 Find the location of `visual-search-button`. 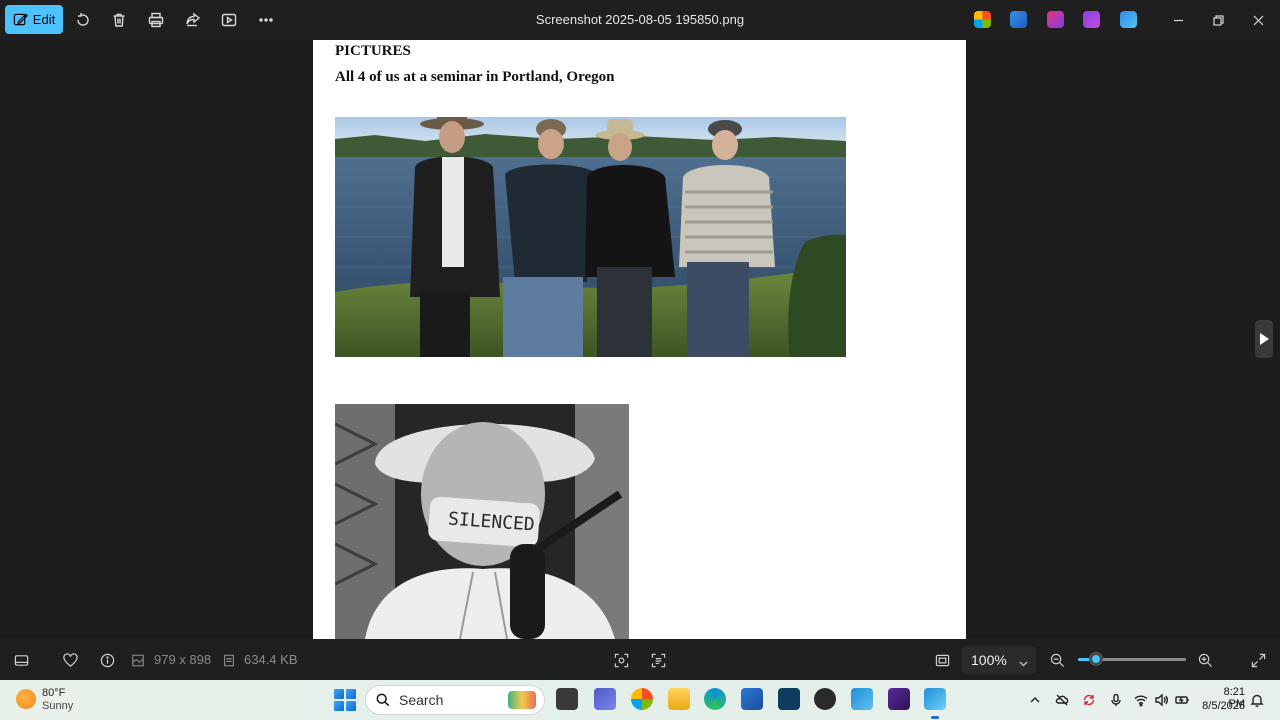

visual-search-button is located at coordinates (621, 660).